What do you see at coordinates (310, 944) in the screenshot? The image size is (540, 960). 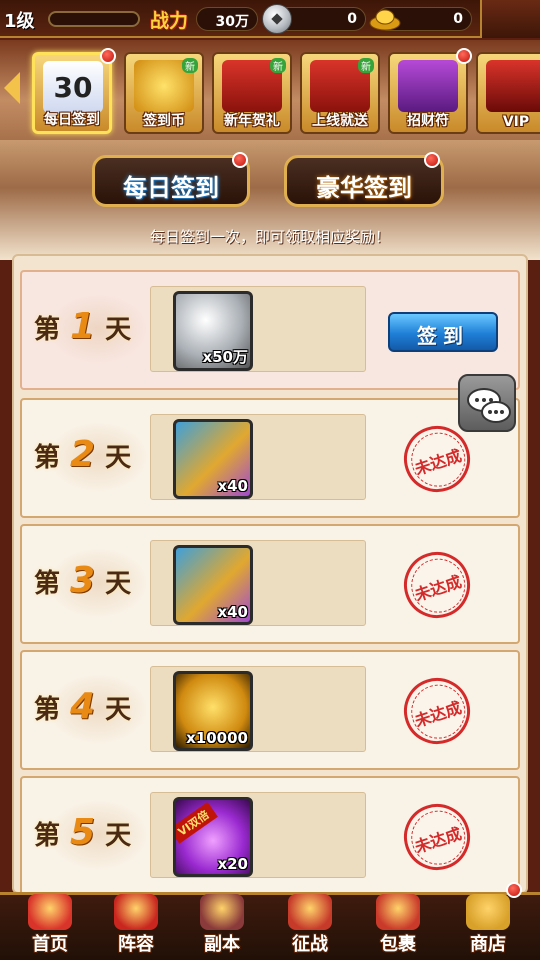 I see `nav-label: 征战` at bounding box center [310, 944].